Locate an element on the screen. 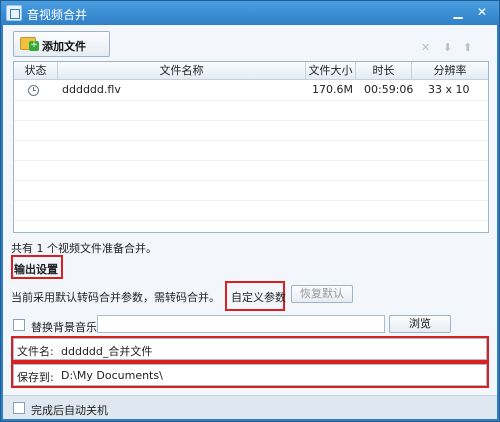 This screenshot has width=500, height=422. duration-cell: 00:59:06 is located at coordinates (389, 89).